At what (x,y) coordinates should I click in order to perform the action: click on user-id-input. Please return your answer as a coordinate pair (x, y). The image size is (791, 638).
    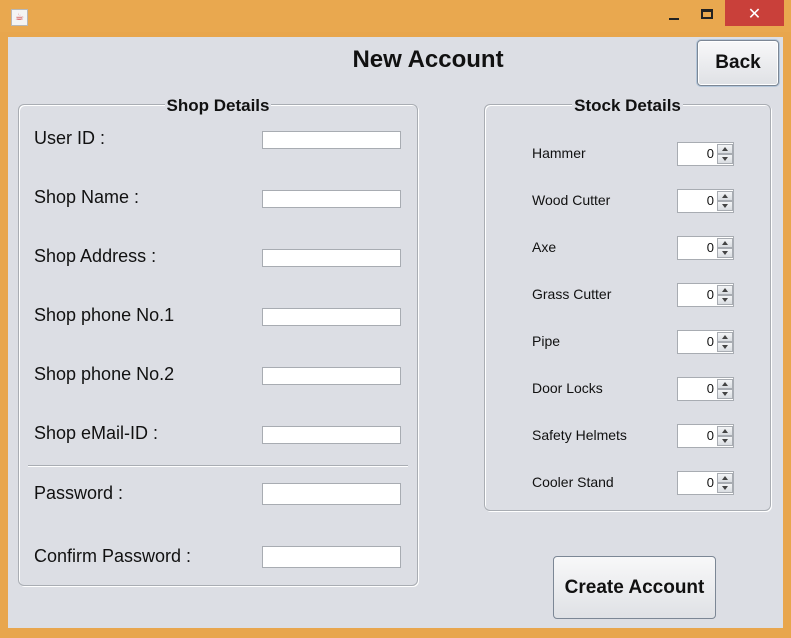
    Looking at the image, I should click on (331, 143).